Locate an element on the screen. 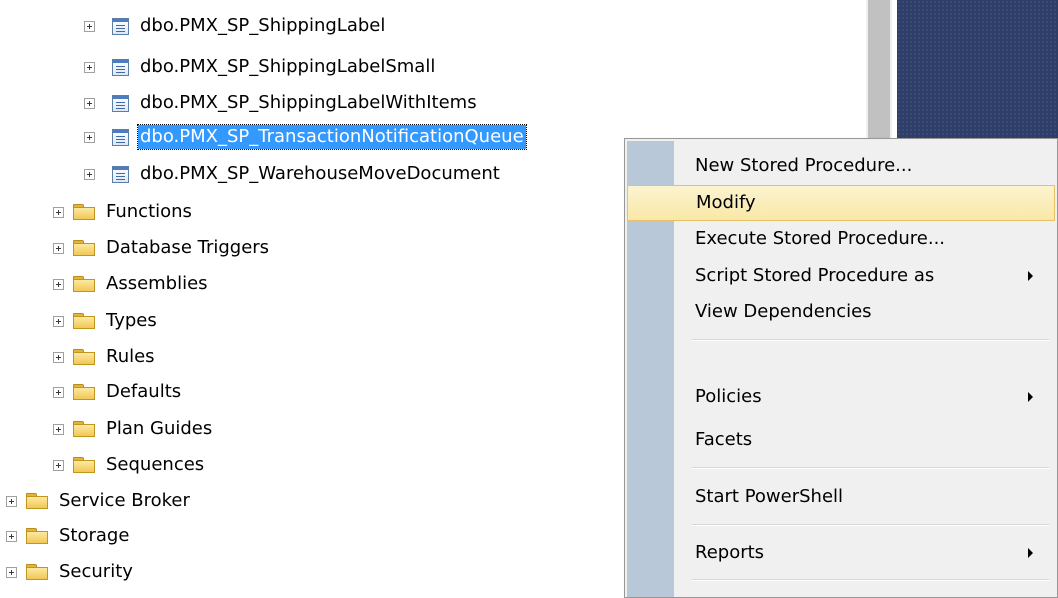  tree-node-folder: Database Triggers is located at coordinates (162, 248).